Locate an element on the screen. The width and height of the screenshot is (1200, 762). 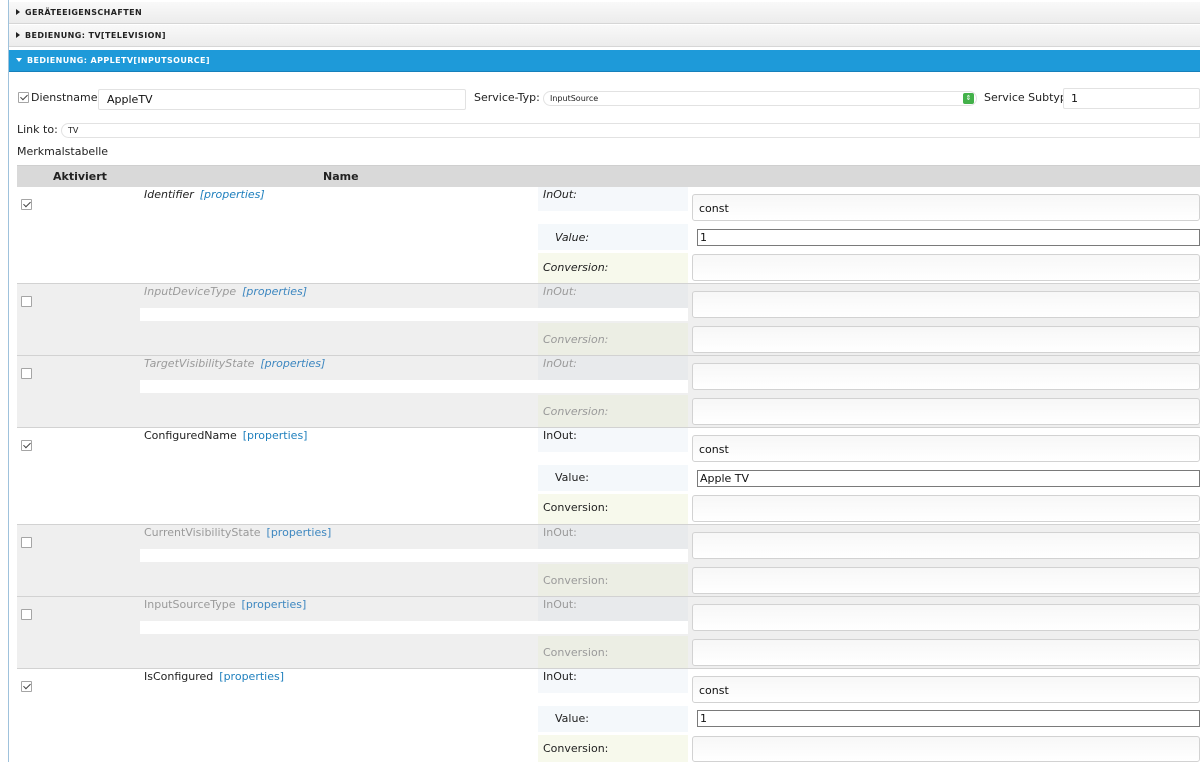
row-name-text: InputDeviceType is located at coordinates (190, 291).